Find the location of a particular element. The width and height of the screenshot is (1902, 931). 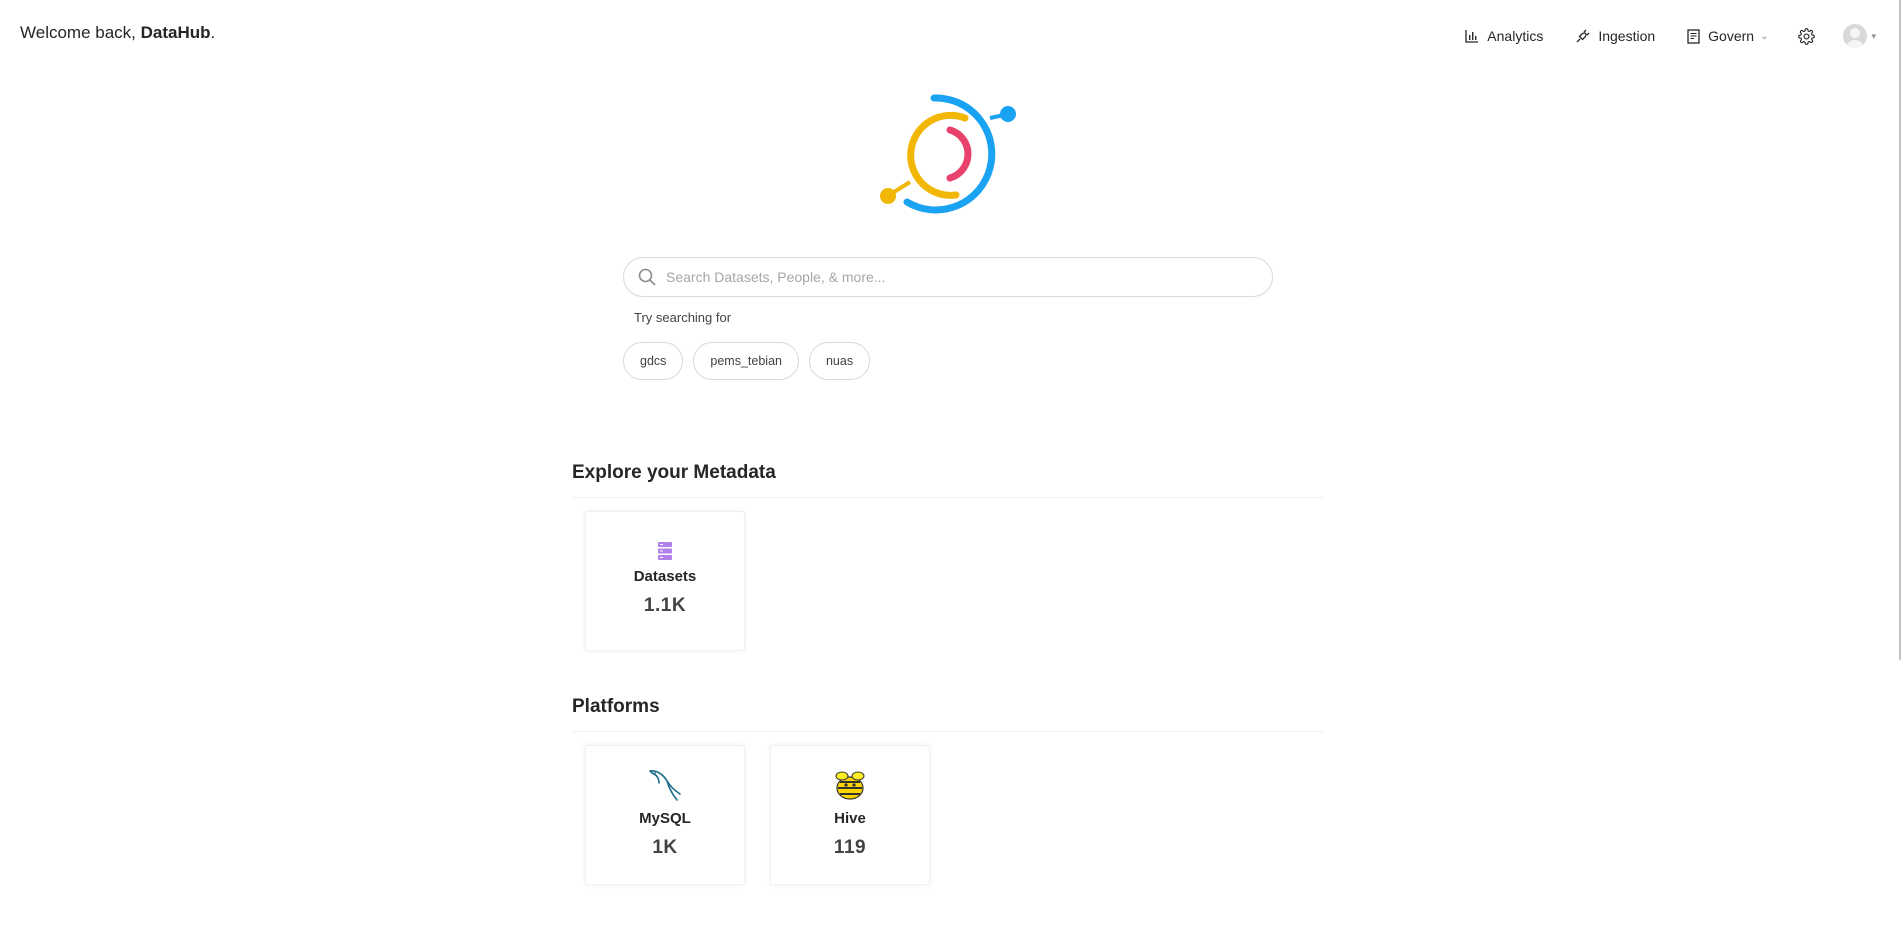

ingestion-link: Ingestion is located at coordinates (1615, 36).